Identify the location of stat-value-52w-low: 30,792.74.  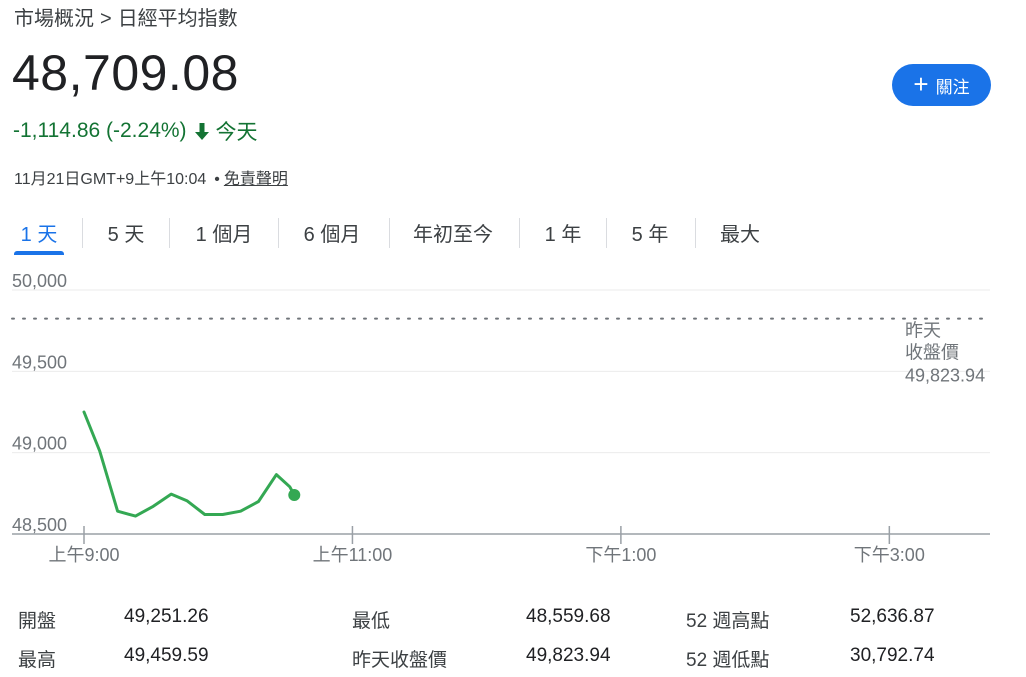
(892, 655).